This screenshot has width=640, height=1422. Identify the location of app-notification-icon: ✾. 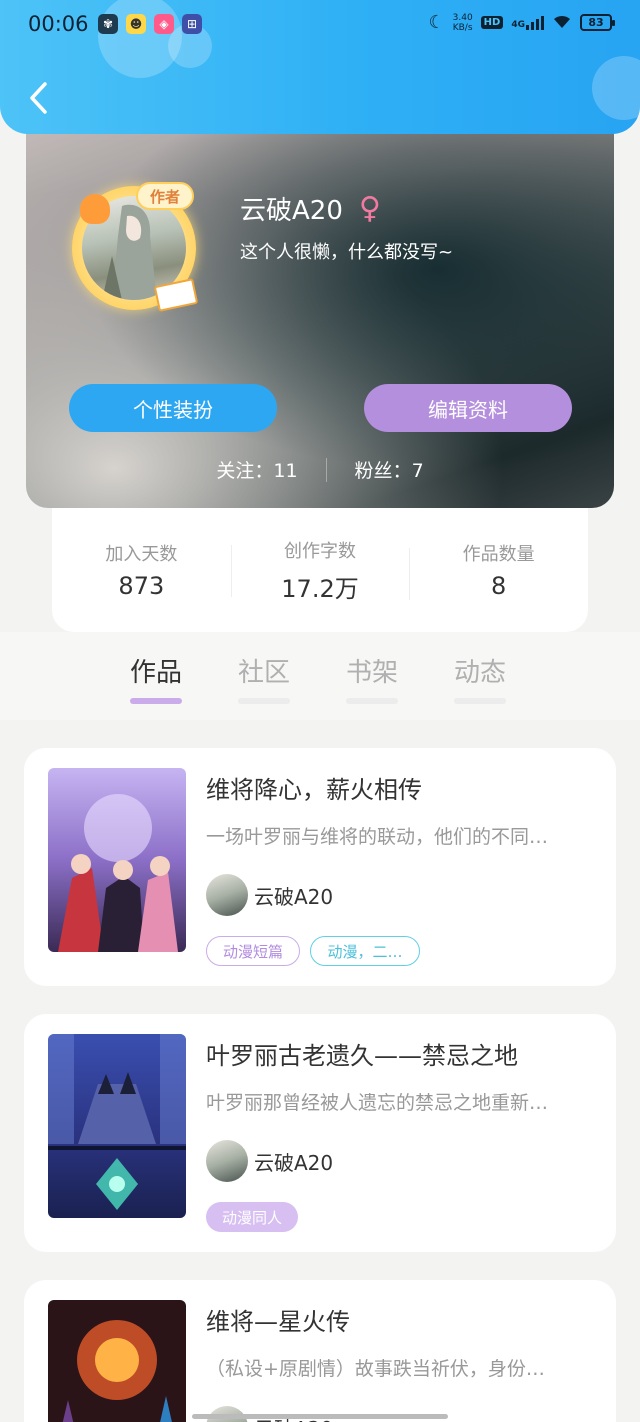
(108, 24).